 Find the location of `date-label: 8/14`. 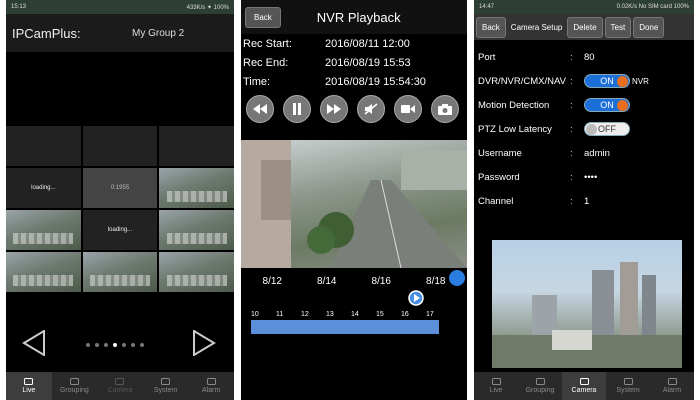

date-label: 8/14 is located at coordinates (327, 281).